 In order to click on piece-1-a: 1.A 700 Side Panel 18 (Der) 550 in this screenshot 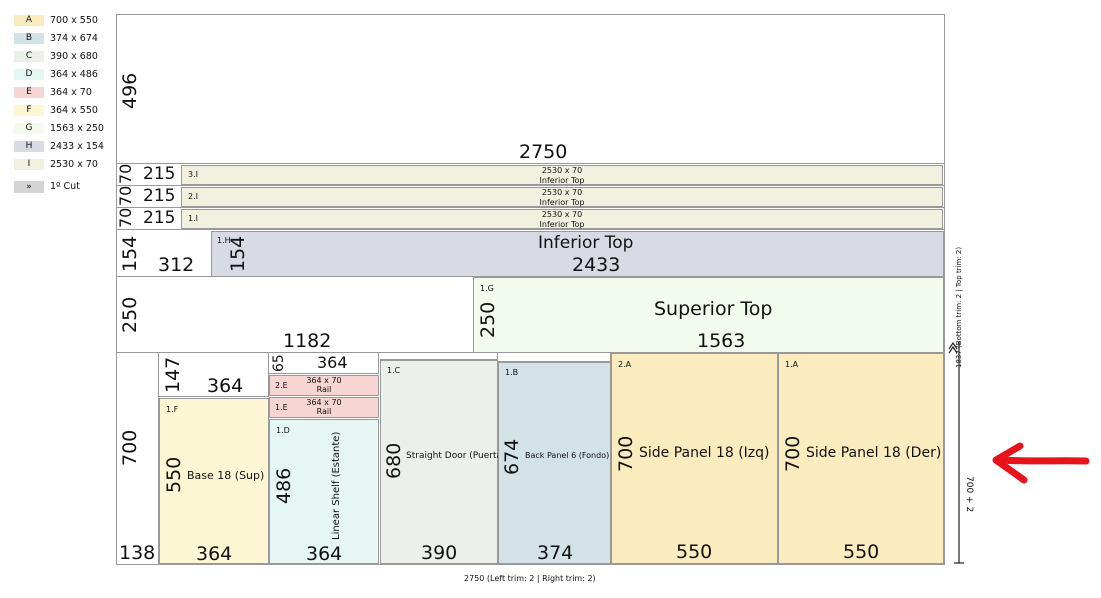, I will do `click(861, 458)`.